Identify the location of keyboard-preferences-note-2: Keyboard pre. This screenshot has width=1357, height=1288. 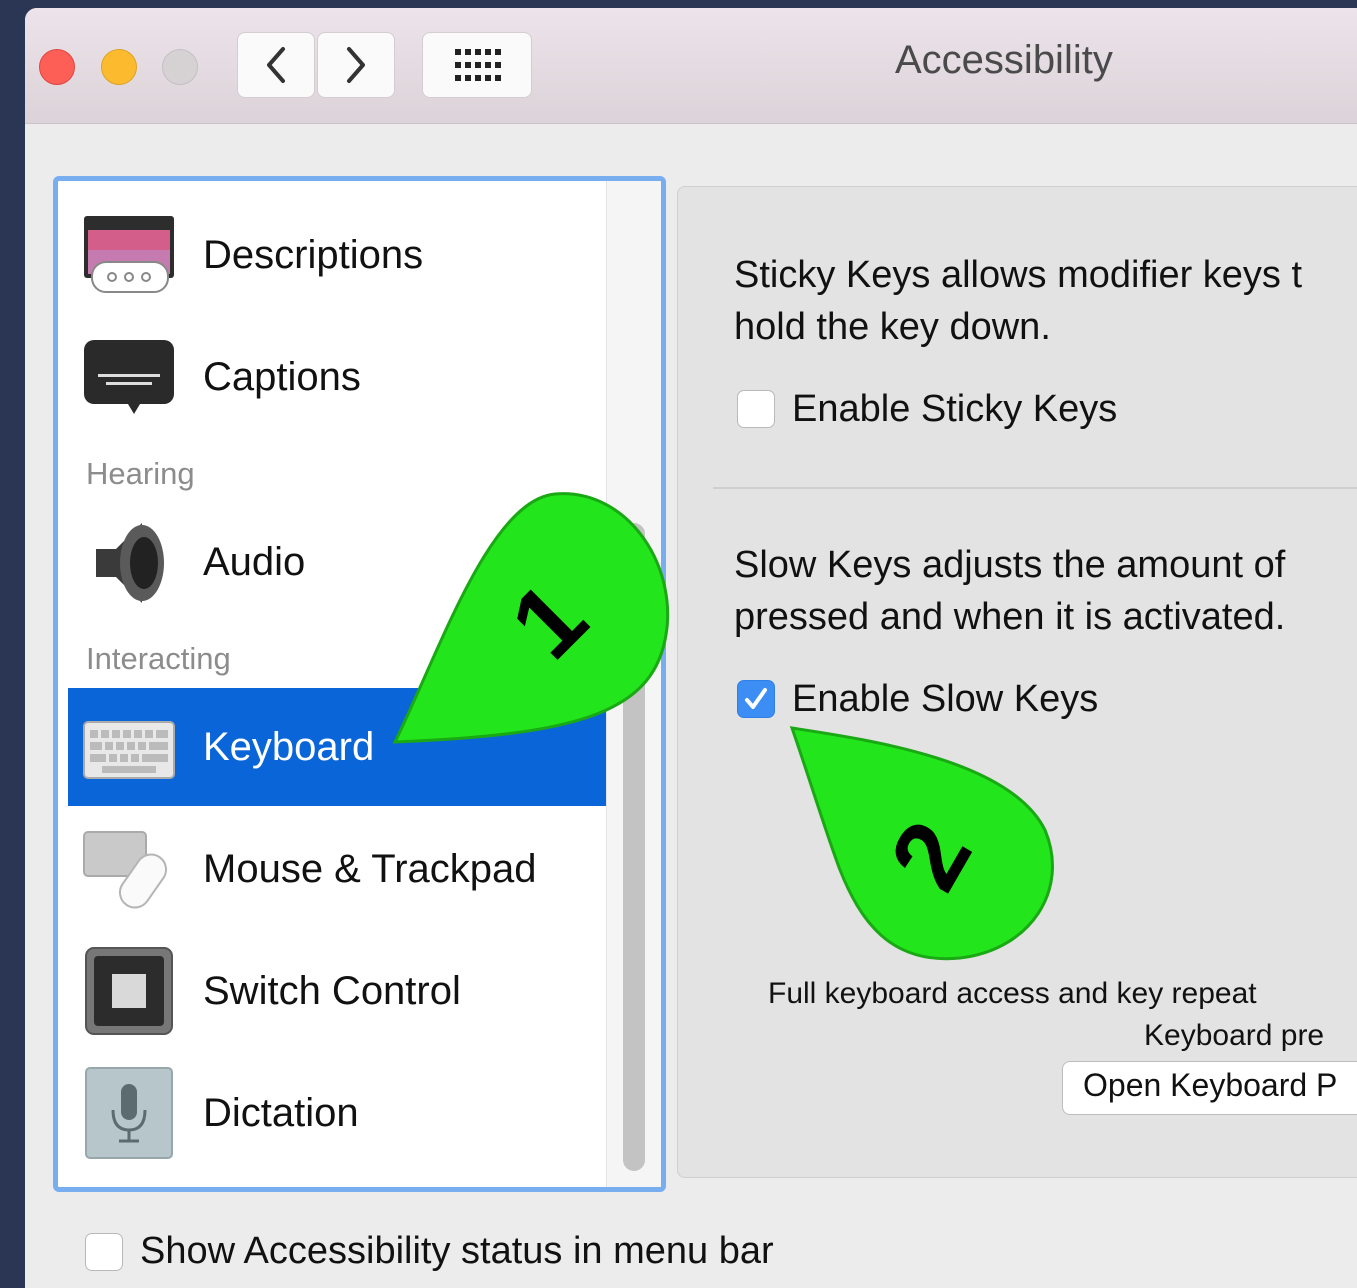
(1234, 1035).